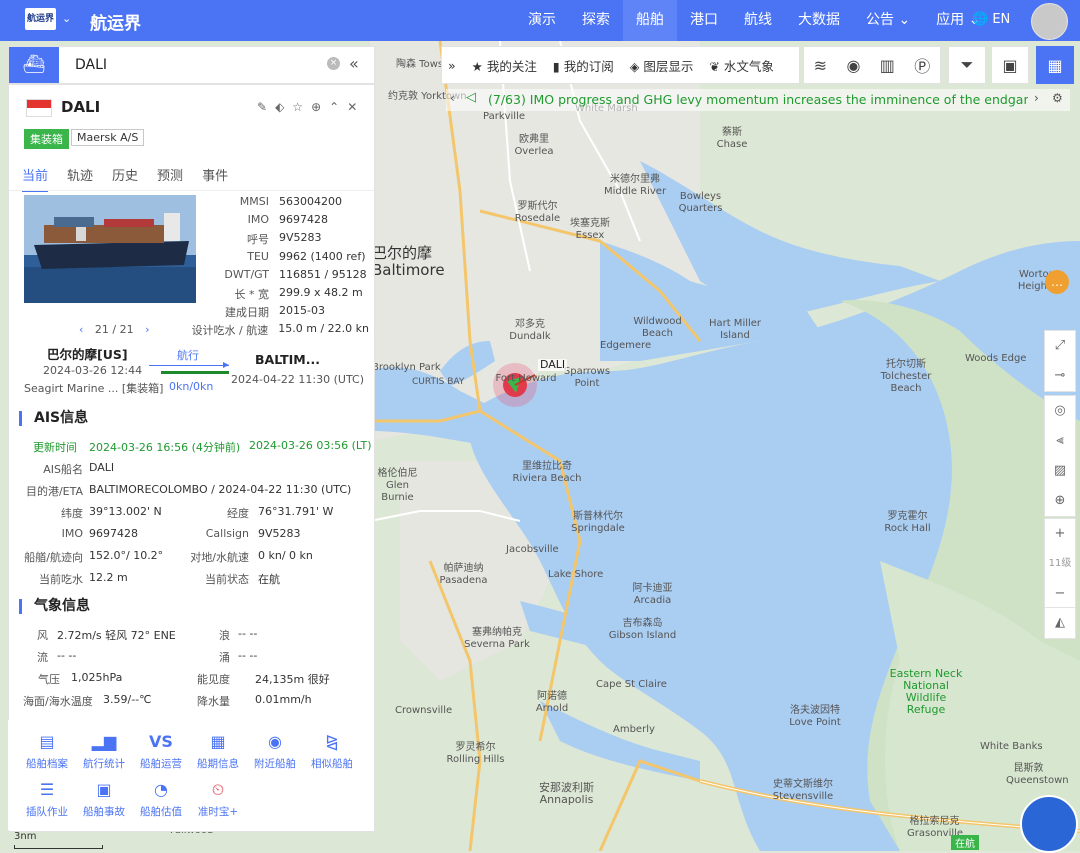  I want to click on action-queue-ops: ☰ 插队作业, so click(47, 799).